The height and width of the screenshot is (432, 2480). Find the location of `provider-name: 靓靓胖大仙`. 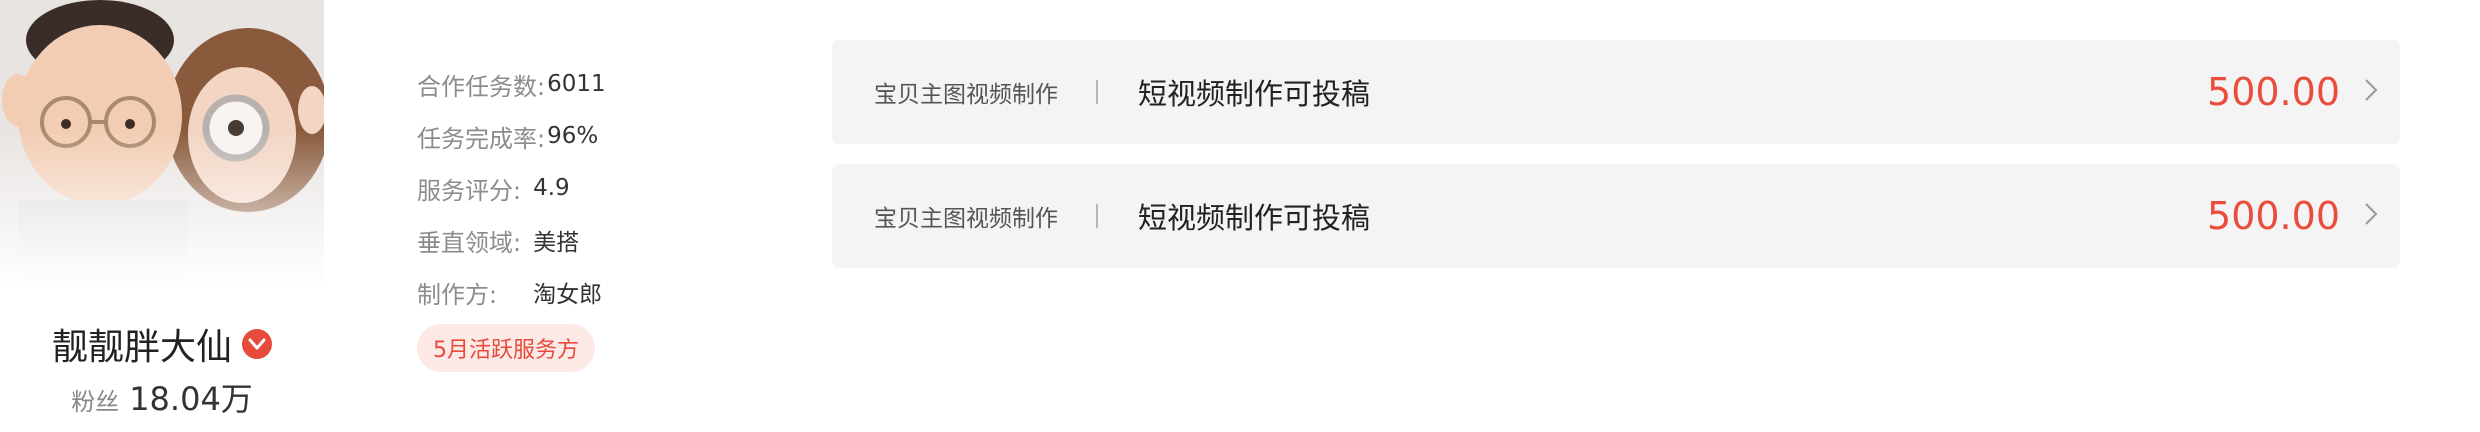

provider-name: 靓靓胖大仙 is located at coordinates (142, 344).